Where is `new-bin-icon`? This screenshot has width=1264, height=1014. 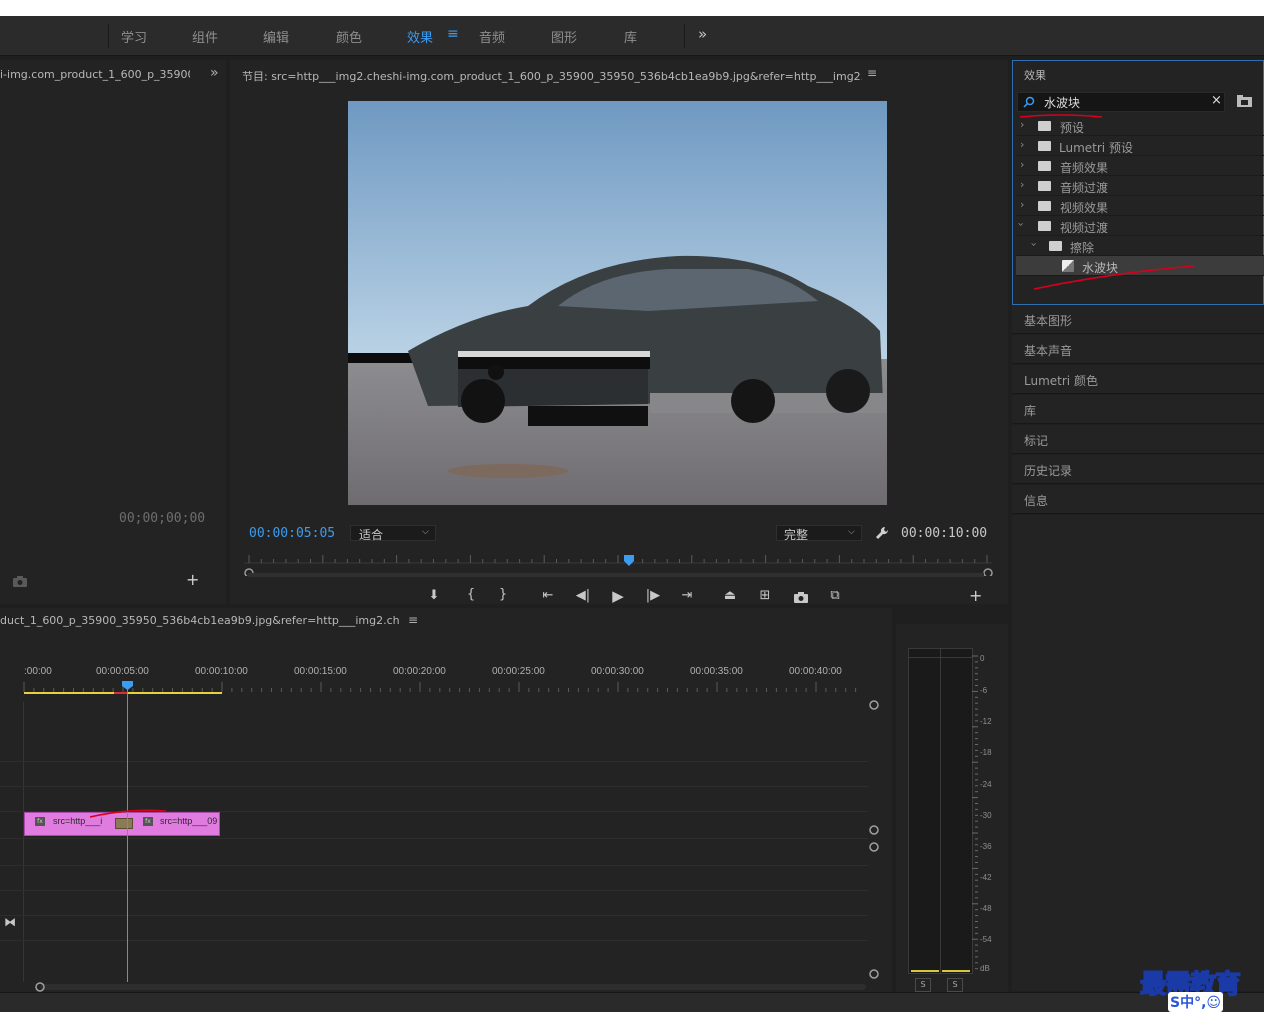 new-bin-icon is located at coordinates (1244, 101).